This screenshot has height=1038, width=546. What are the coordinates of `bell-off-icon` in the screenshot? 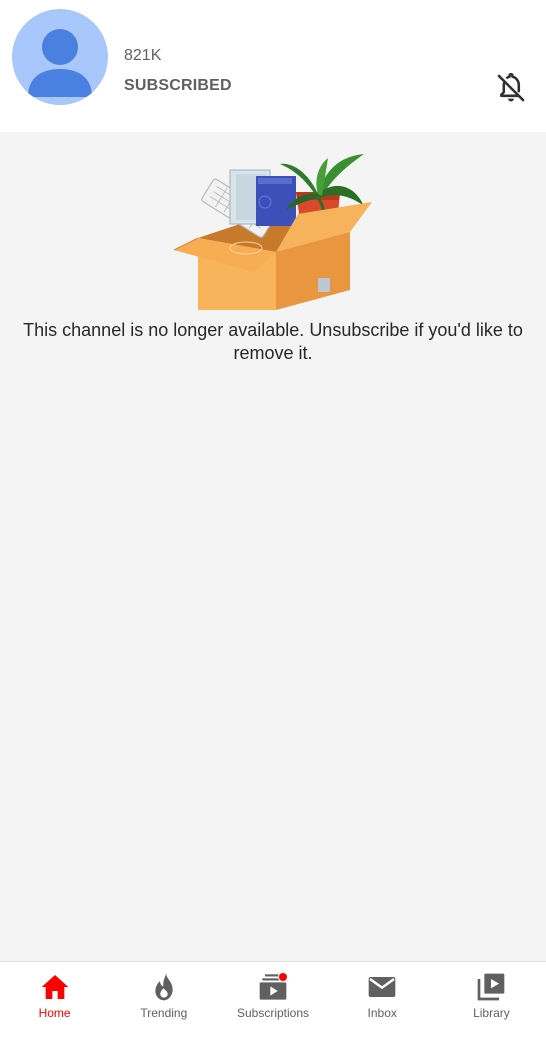 It's located at (511, 87).